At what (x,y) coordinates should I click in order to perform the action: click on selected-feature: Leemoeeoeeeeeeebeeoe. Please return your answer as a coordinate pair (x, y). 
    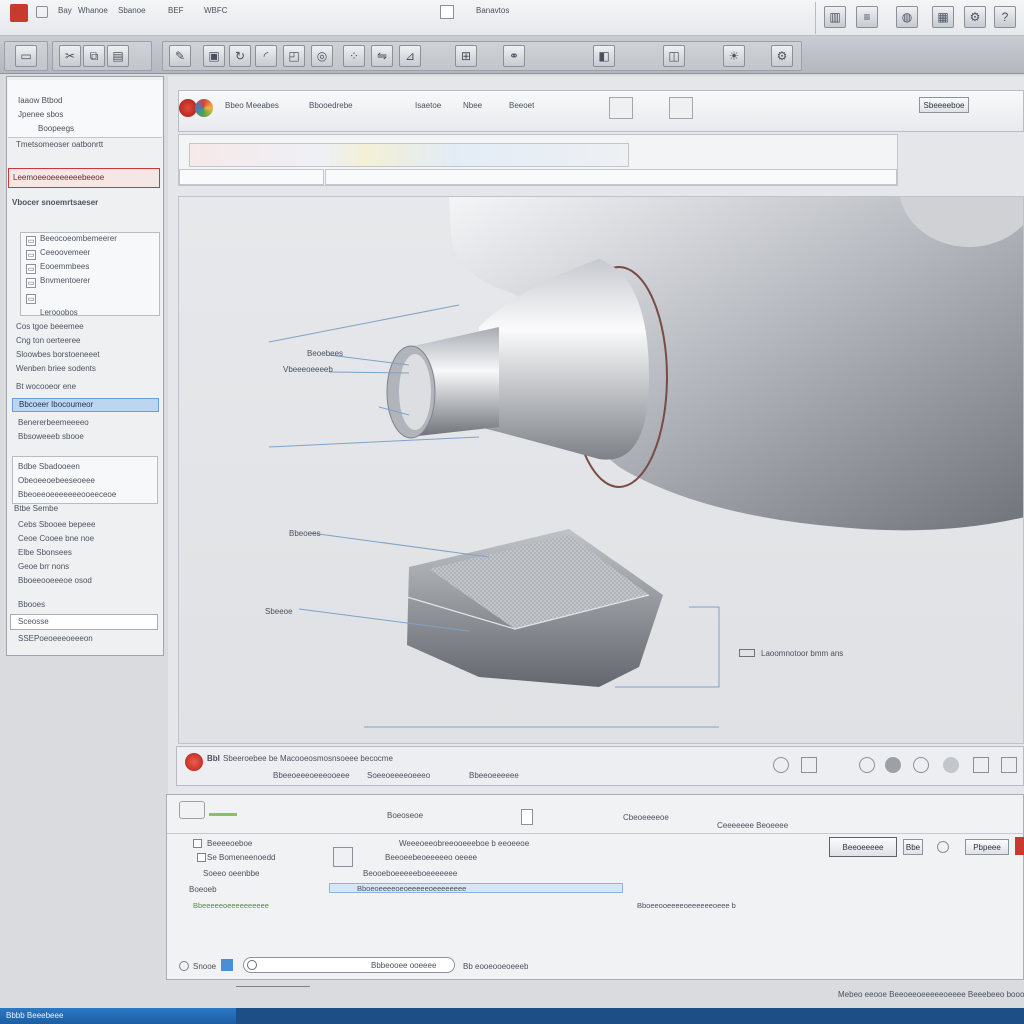
    Looking at the image, I should click on (84, 178).